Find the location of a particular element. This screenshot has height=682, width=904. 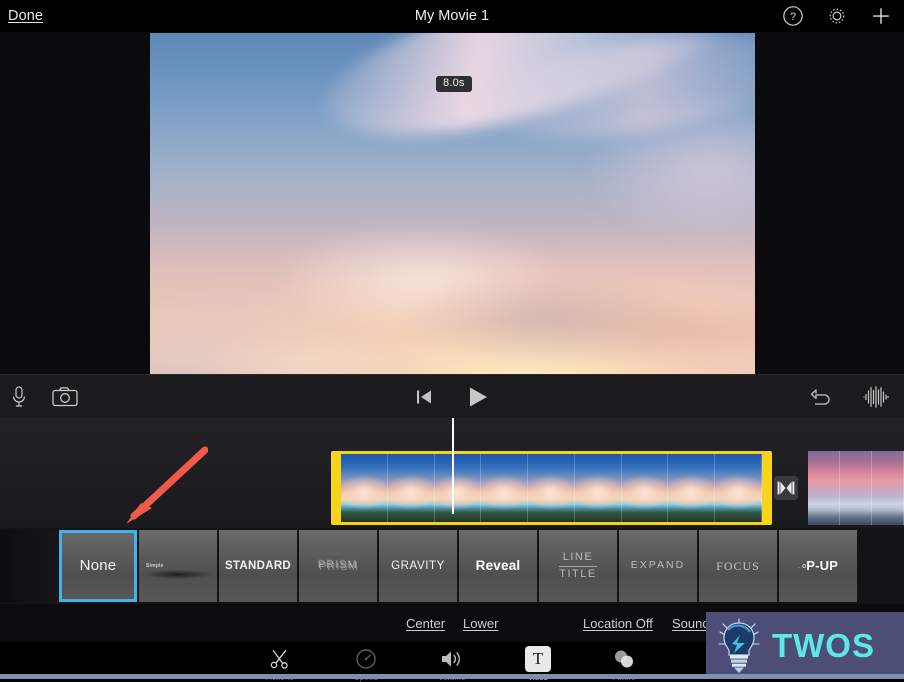

style-label: Reveal is located at coordinates (498, 565).